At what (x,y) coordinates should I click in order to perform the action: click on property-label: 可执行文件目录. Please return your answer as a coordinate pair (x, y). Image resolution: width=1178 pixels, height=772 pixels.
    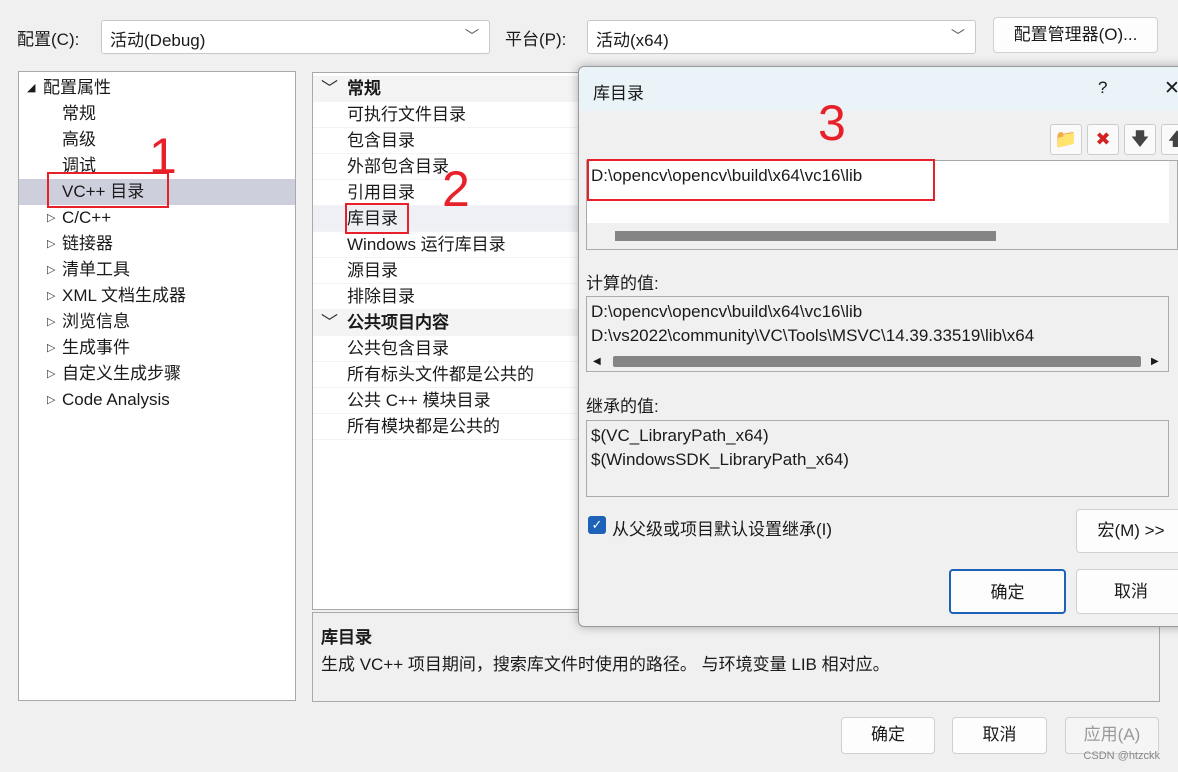
    Looking at the image, I should click on (406, 114).